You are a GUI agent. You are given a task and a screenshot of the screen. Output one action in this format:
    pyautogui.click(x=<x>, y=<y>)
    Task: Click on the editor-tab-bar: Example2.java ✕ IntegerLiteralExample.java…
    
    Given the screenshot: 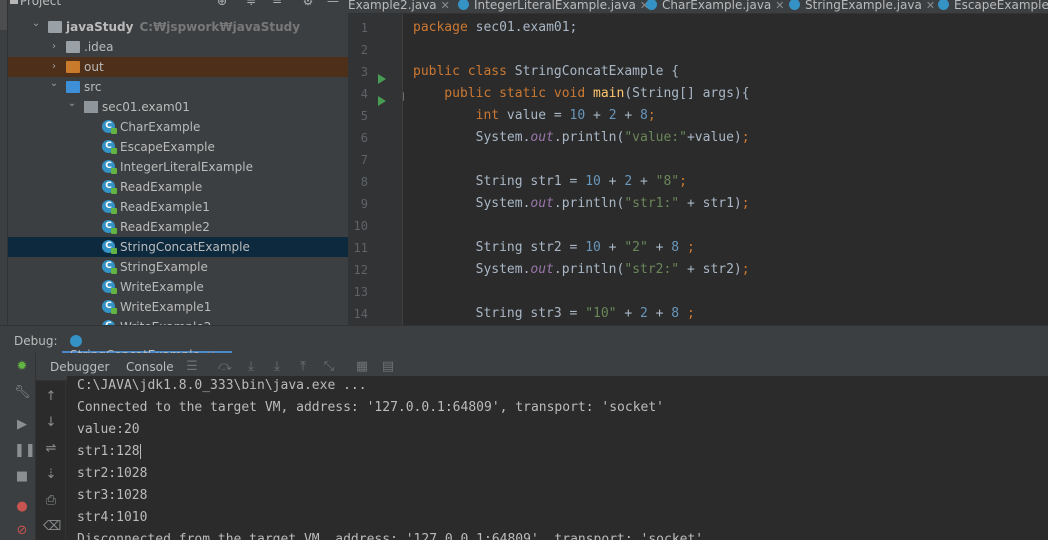 What is the action you would take?
    pyautogui.click(x=698, y=7)
    